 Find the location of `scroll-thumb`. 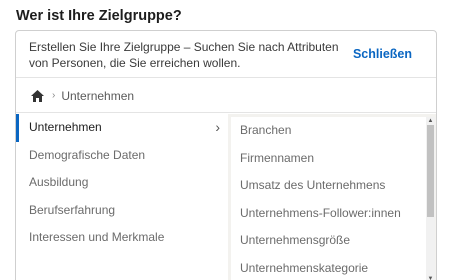

scroll-thumb is located at coordinates (430, 171).